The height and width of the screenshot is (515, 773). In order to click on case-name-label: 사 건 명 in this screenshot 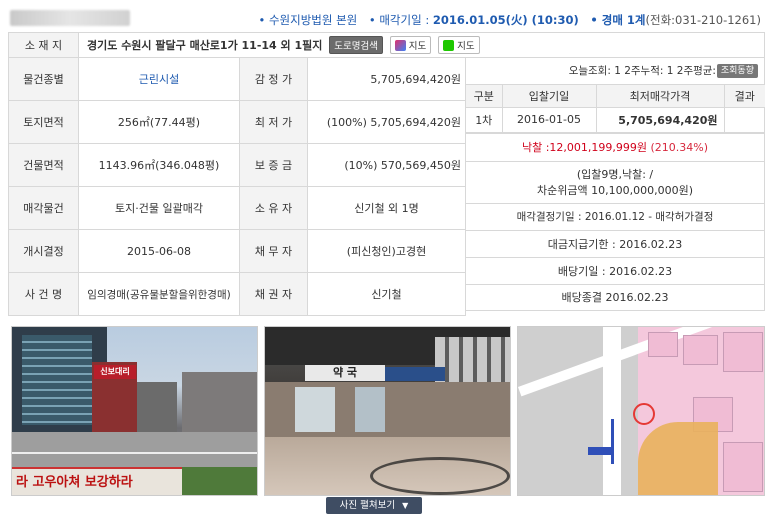, I will do `click(43, 294)`.